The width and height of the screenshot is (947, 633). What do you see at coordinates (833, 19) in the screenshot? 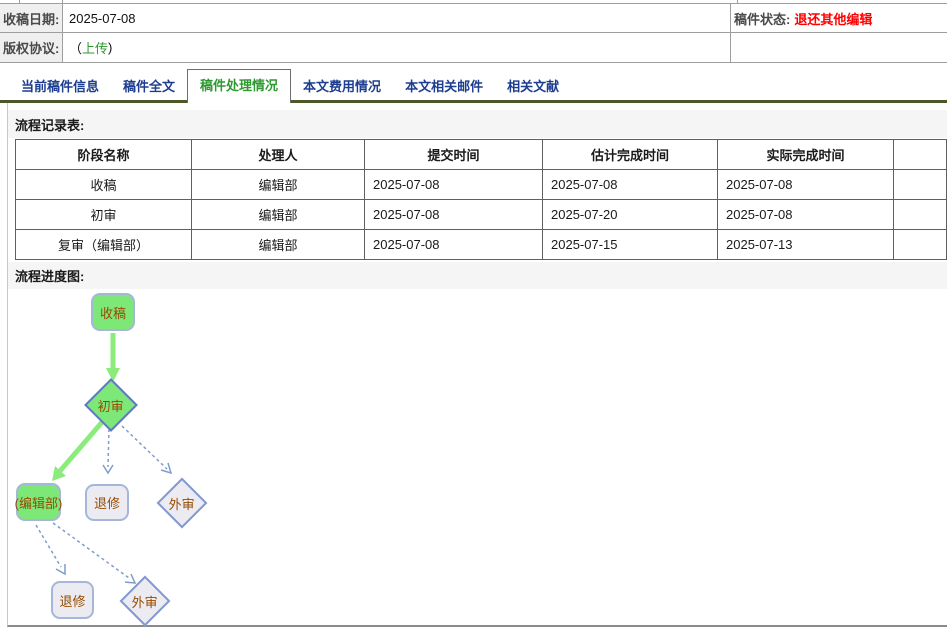
I see `status-value: 退还其他编辑` at bounding box center [833, 19].